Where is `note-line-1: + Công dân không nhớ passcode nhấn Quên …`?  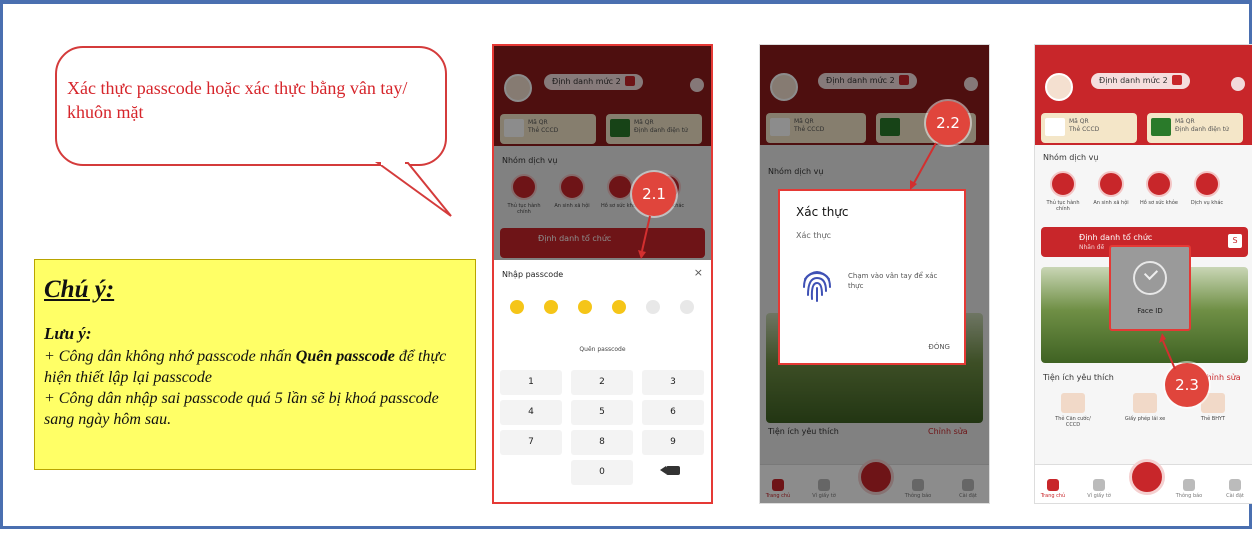
note-line-1: + Công dân không nhớ passcode nhấn Quên … is located at coordinates (245, 367).